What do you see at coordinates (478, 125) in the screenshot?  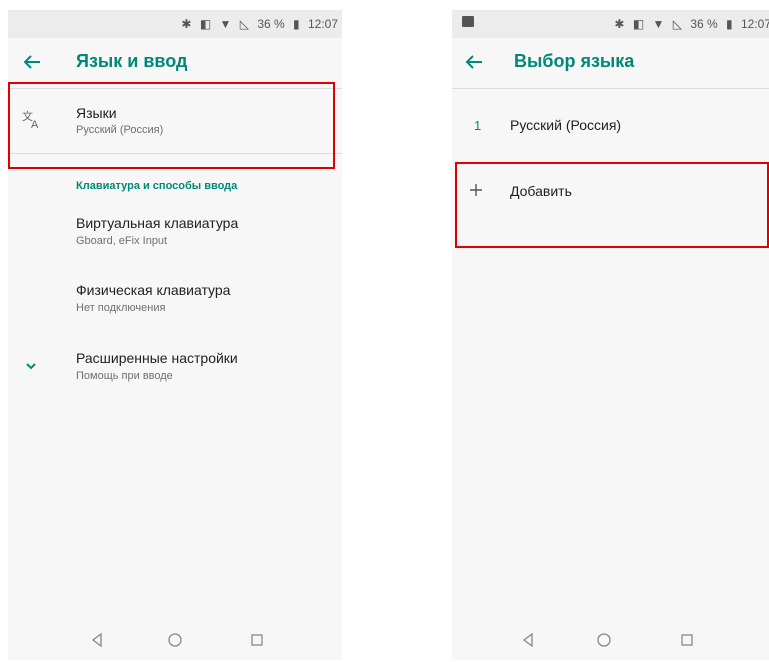 I see `language-index: 1` at bounding box center [478, 125].